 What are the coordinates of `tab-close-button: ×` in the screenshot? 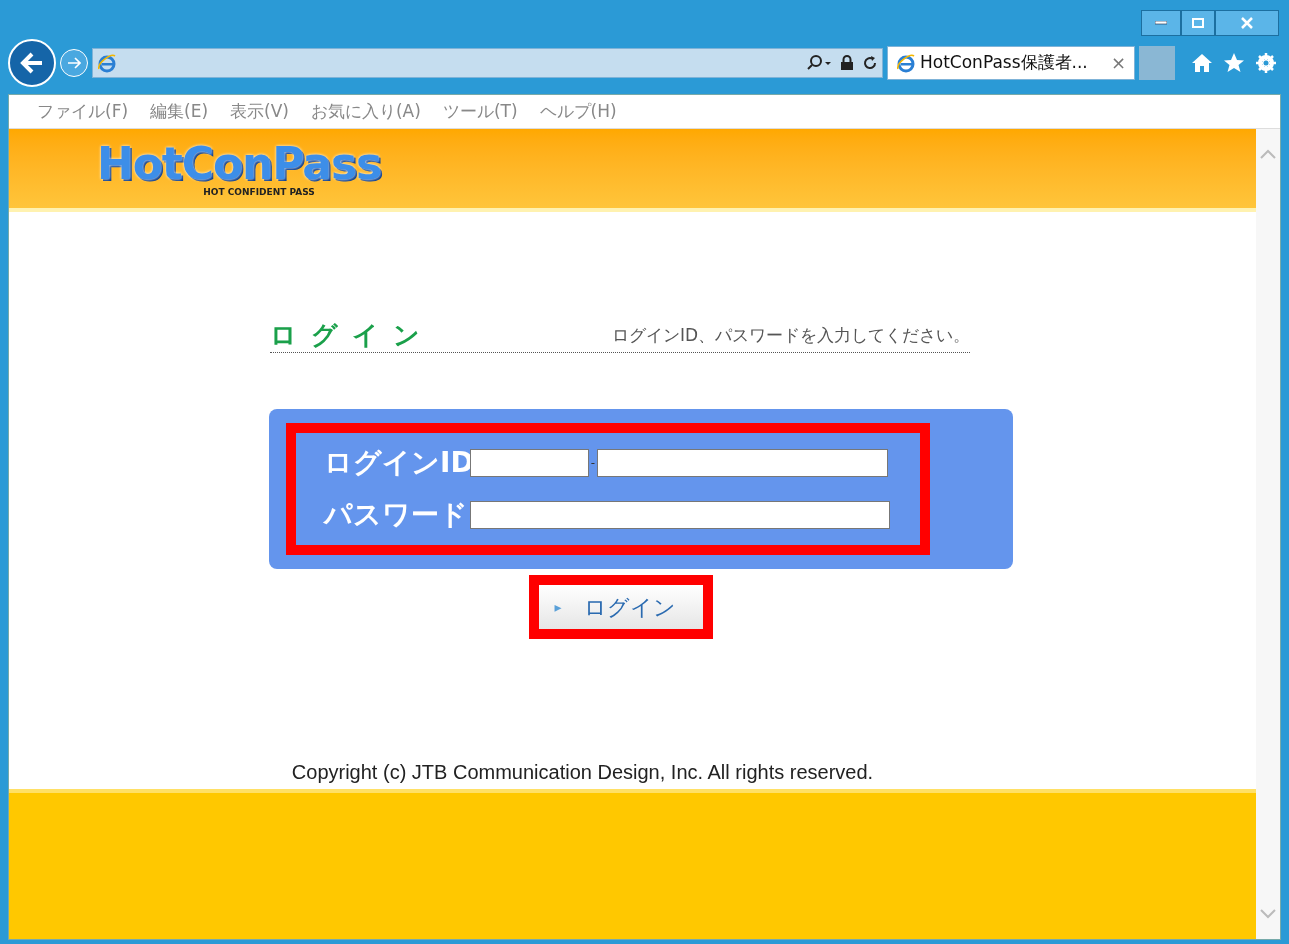 It's located at (1118, 63).